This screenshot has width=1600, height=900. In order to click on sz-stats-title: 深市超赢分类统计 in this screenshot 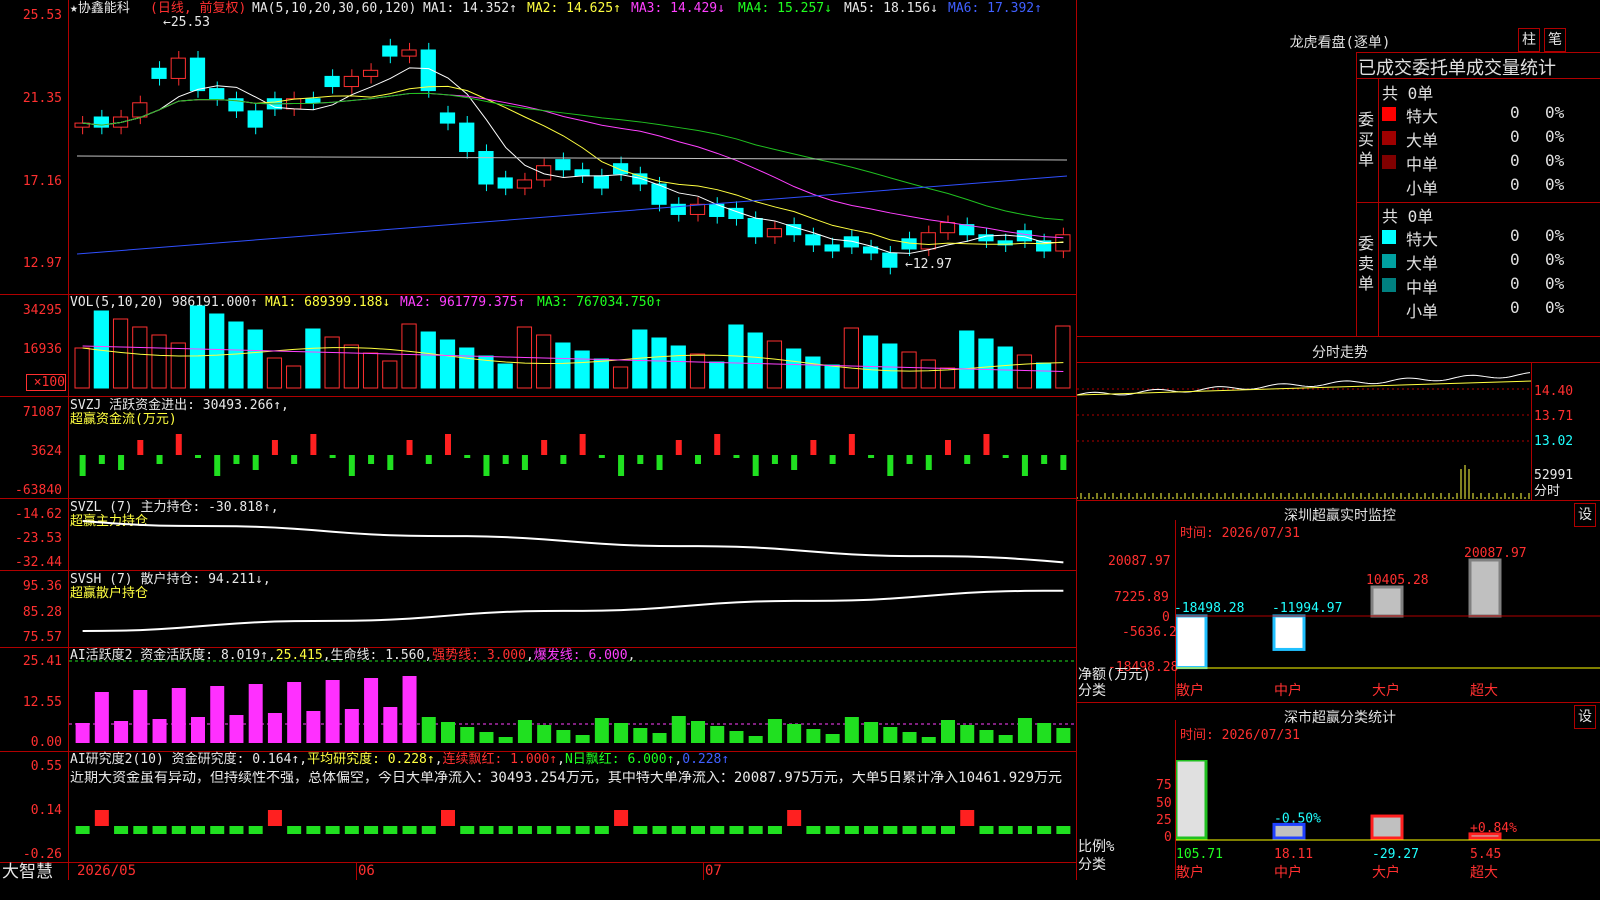, I will do `click(1340, 718)`.